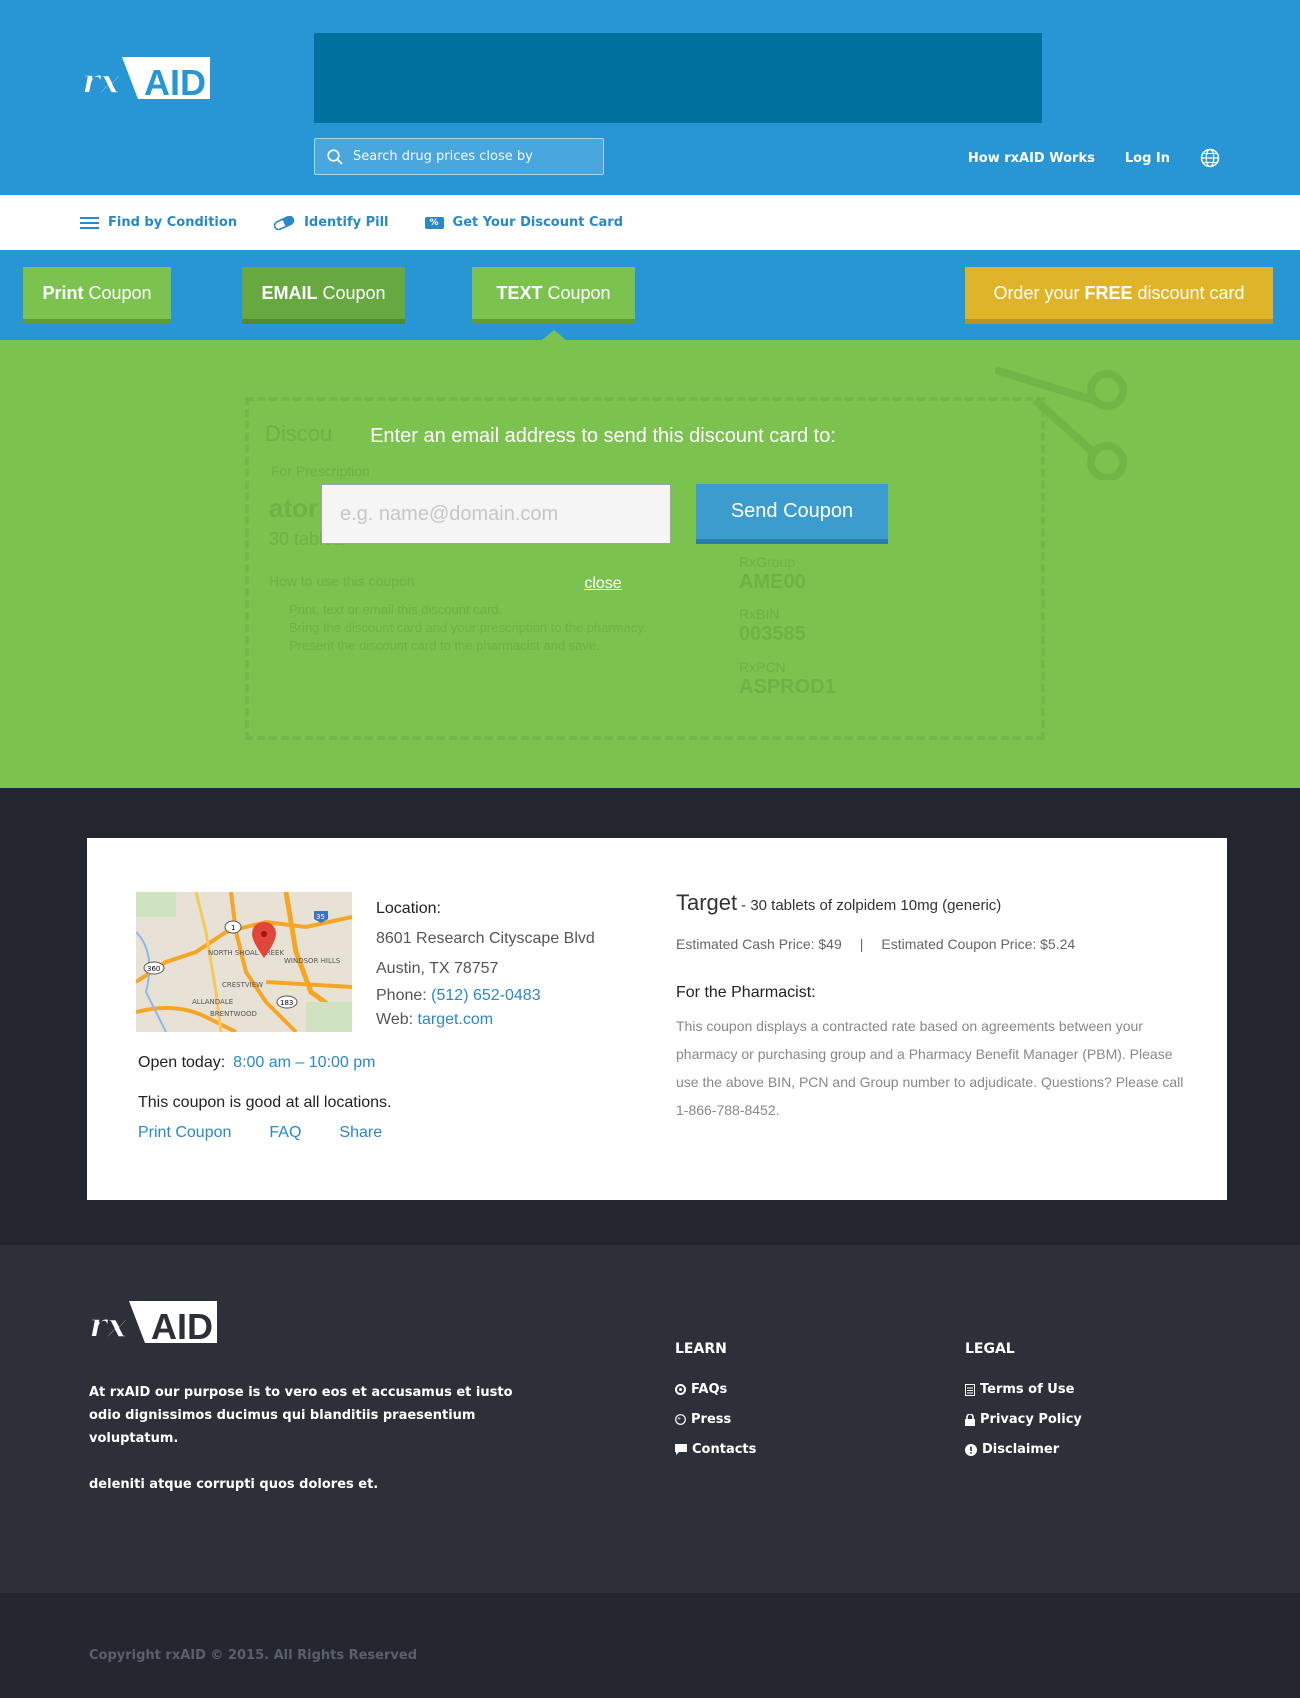  What do you see at coordinates (1061, 423) in the screenshot?
I see `scissors-icon` at bounding box center [1061, 423].